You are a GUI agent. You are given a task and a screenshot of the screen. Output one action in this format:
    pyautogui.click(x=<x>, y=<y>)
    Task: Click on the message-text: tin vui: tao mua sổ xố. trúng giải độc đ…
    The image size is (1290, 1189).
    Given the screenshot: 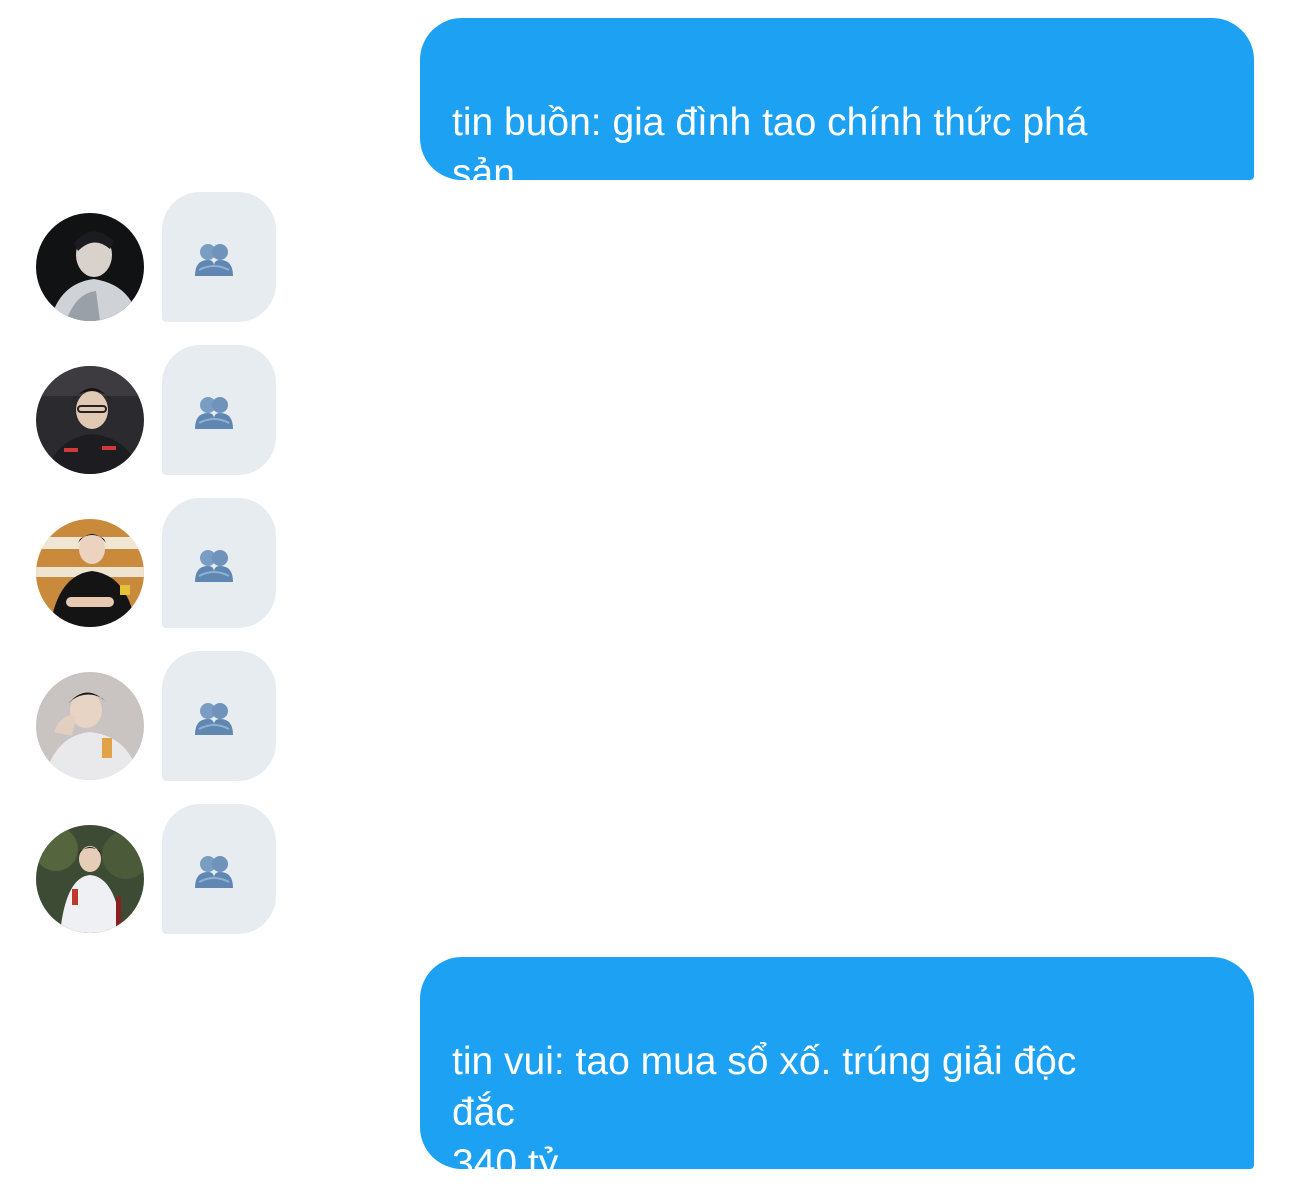 What is the action you would take?
    pyautogui.click(x=764, y=1112)
    